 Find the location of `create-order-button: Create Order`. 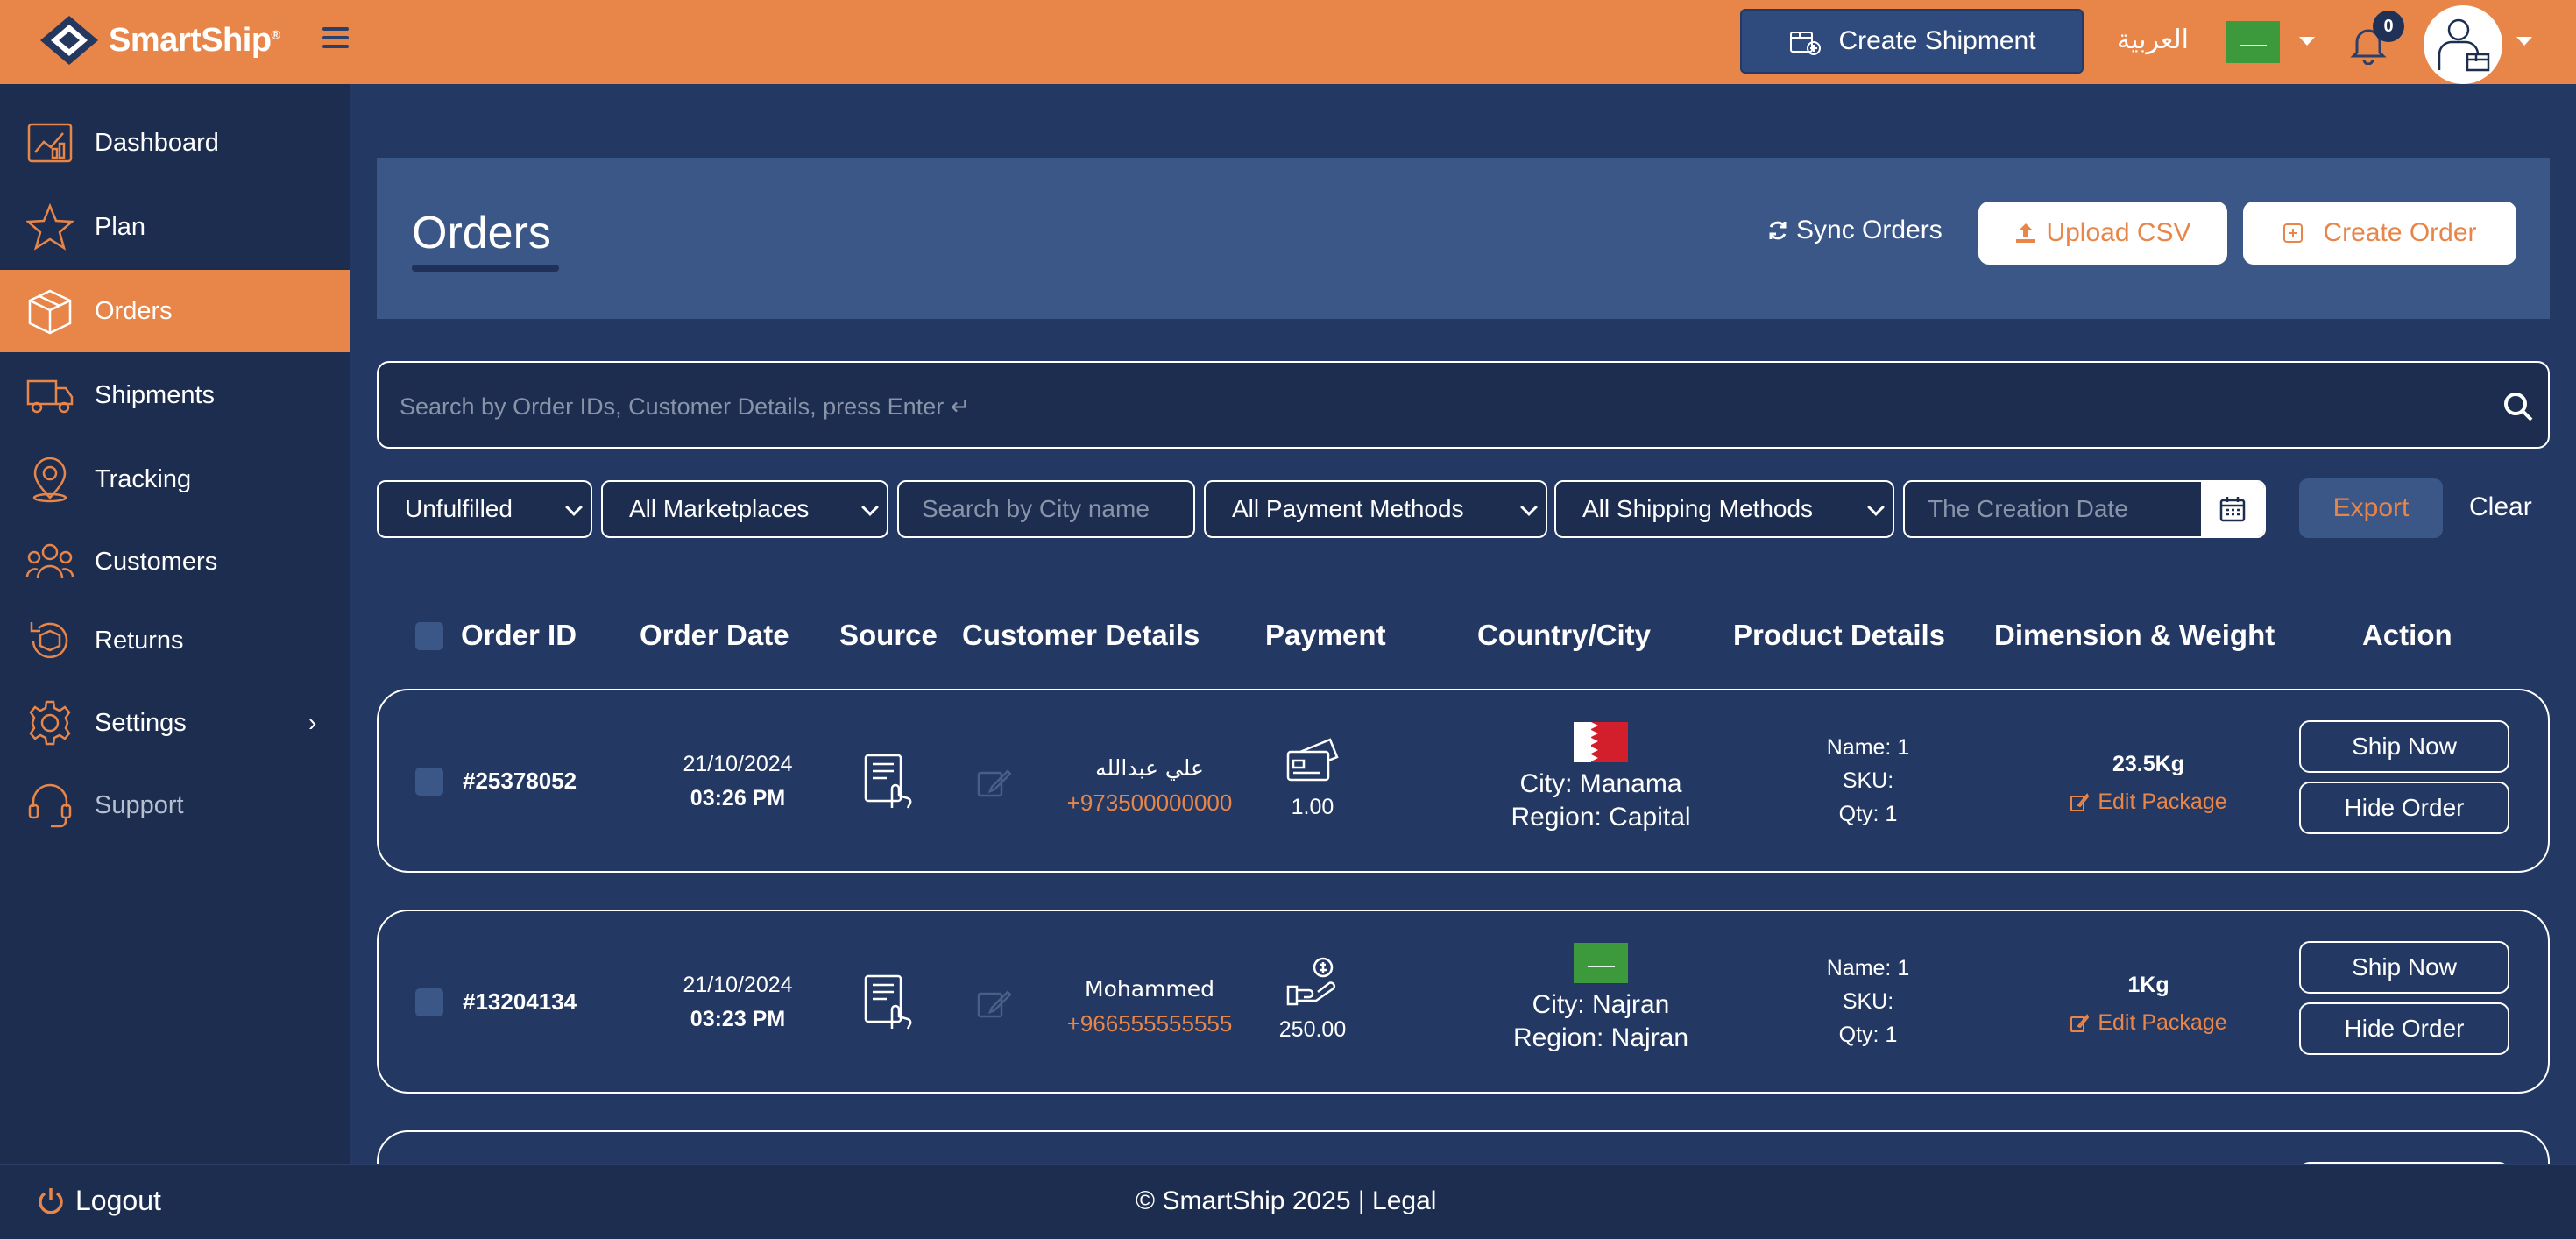

create-order-button: Create Order is located at coordinates (2379, 233).